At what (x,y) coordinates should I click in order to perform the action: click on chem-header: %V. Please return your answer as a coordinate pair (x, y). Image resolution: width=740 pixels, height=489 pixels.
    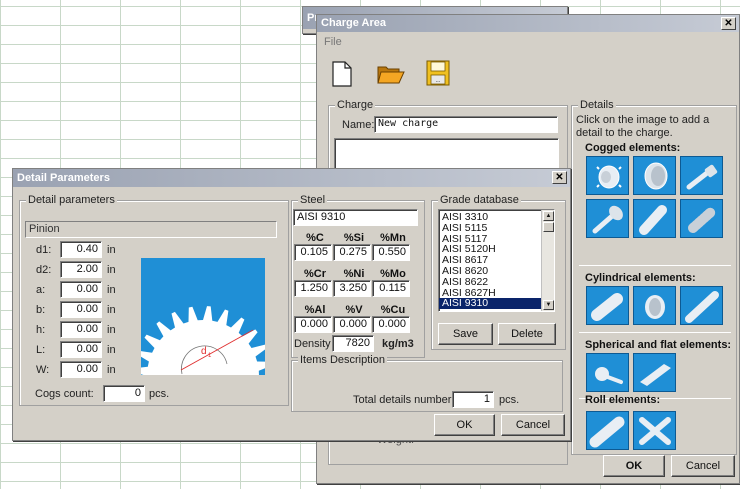
    Looking at the image, I should click on (354, 310).